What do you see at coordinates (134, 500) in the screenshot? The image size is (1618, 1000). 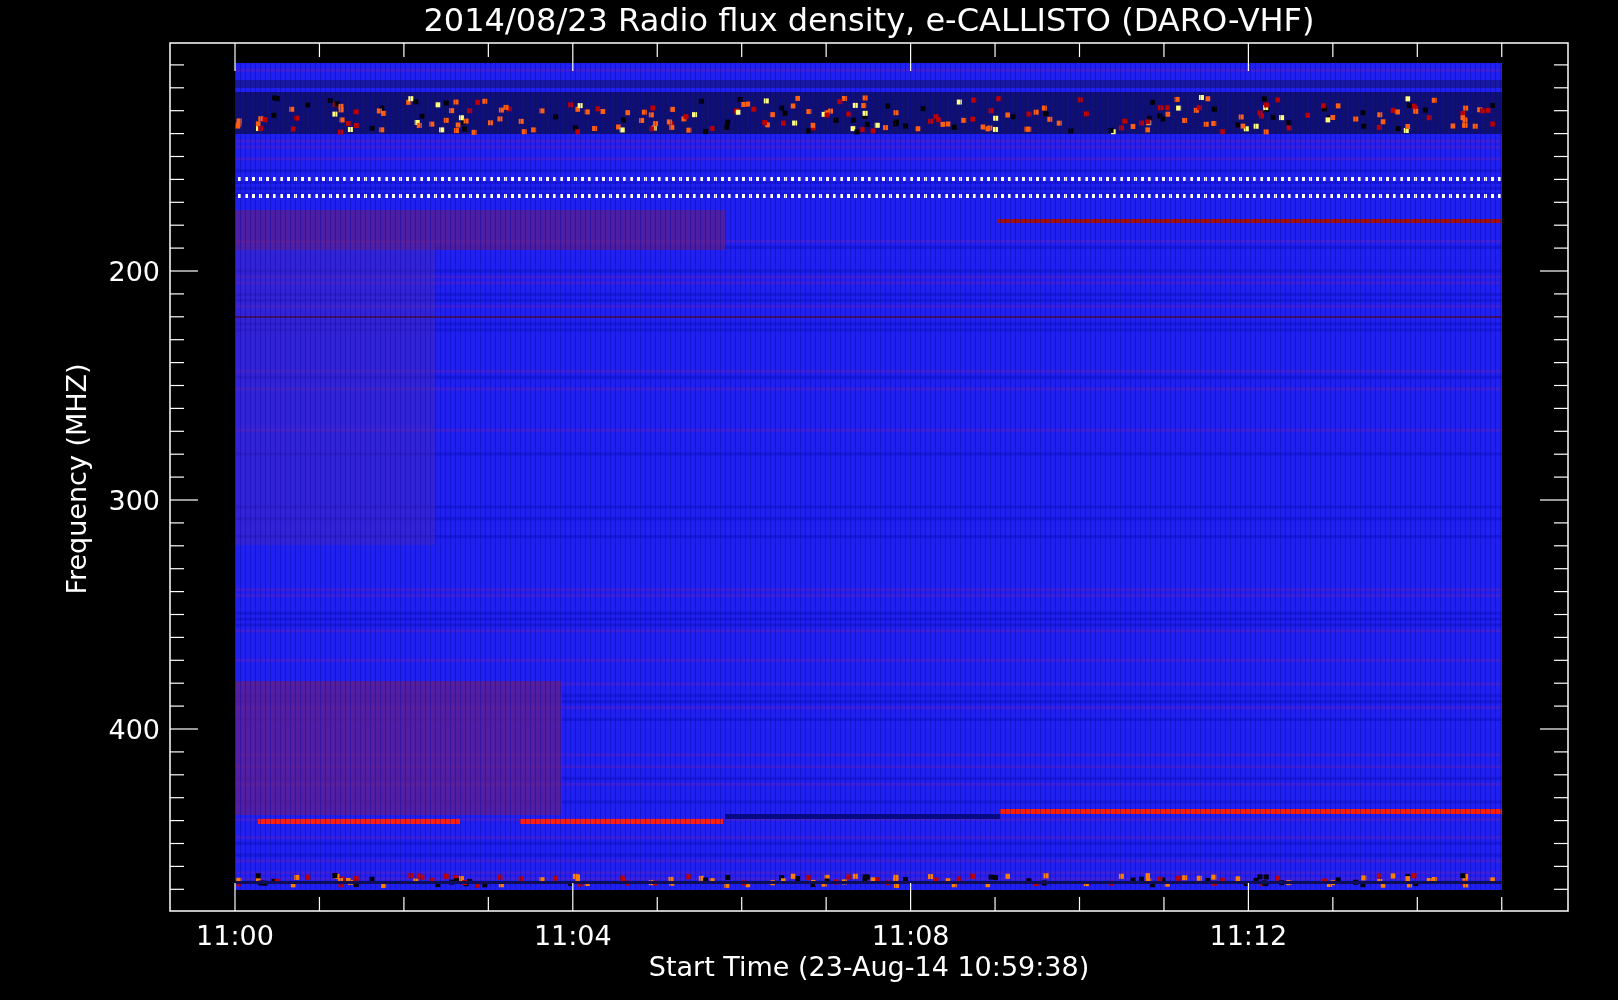 I see `tick-label: 300` at bounding box center [134, 500].